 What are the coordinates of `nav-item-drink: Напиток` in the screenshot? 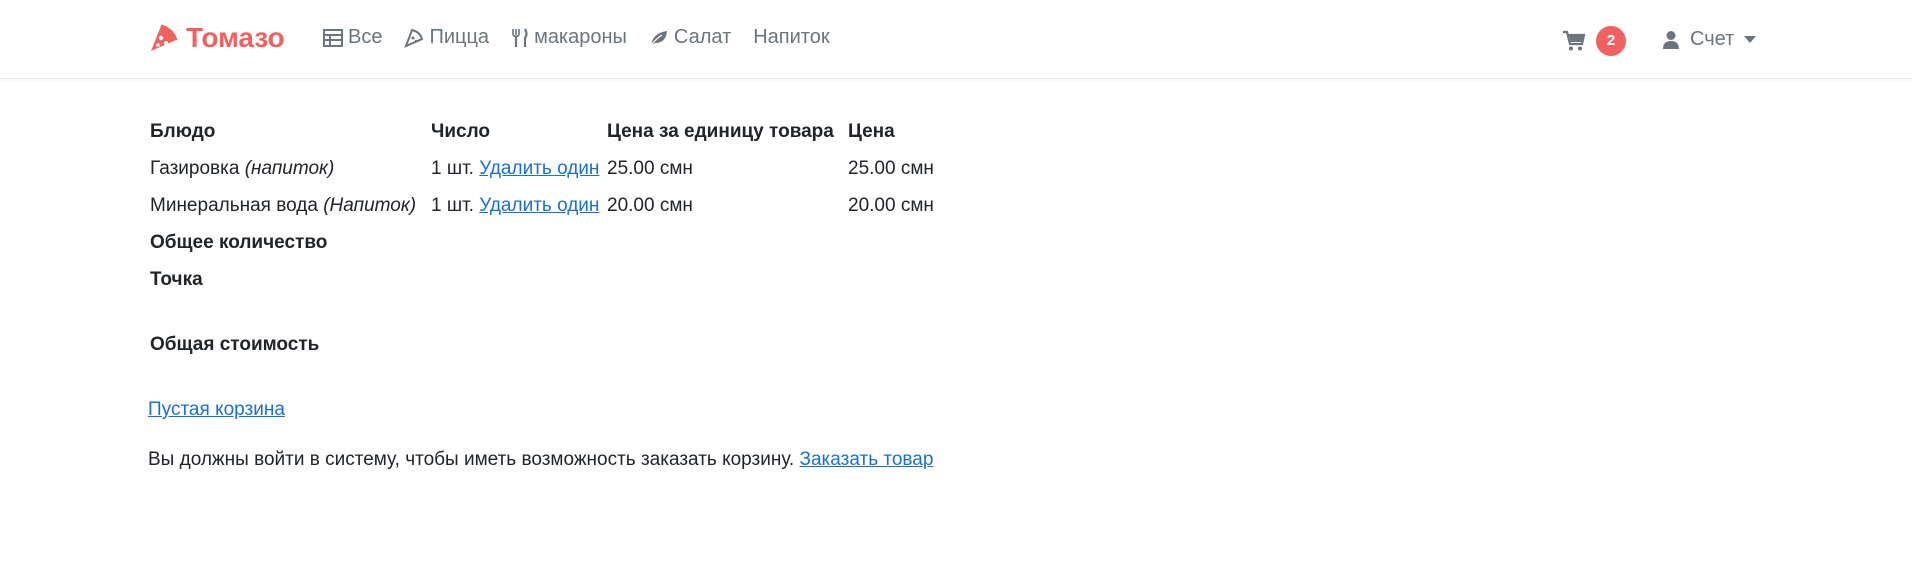 It's located at (791, 37).